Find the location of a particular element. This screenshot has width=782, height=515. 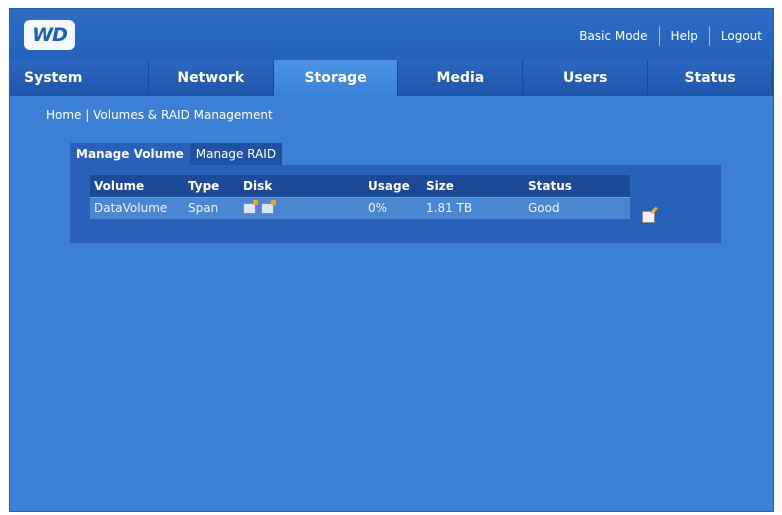

sub-tabs: Manage Volume Manage RAID is located at coordinates (176, 154).